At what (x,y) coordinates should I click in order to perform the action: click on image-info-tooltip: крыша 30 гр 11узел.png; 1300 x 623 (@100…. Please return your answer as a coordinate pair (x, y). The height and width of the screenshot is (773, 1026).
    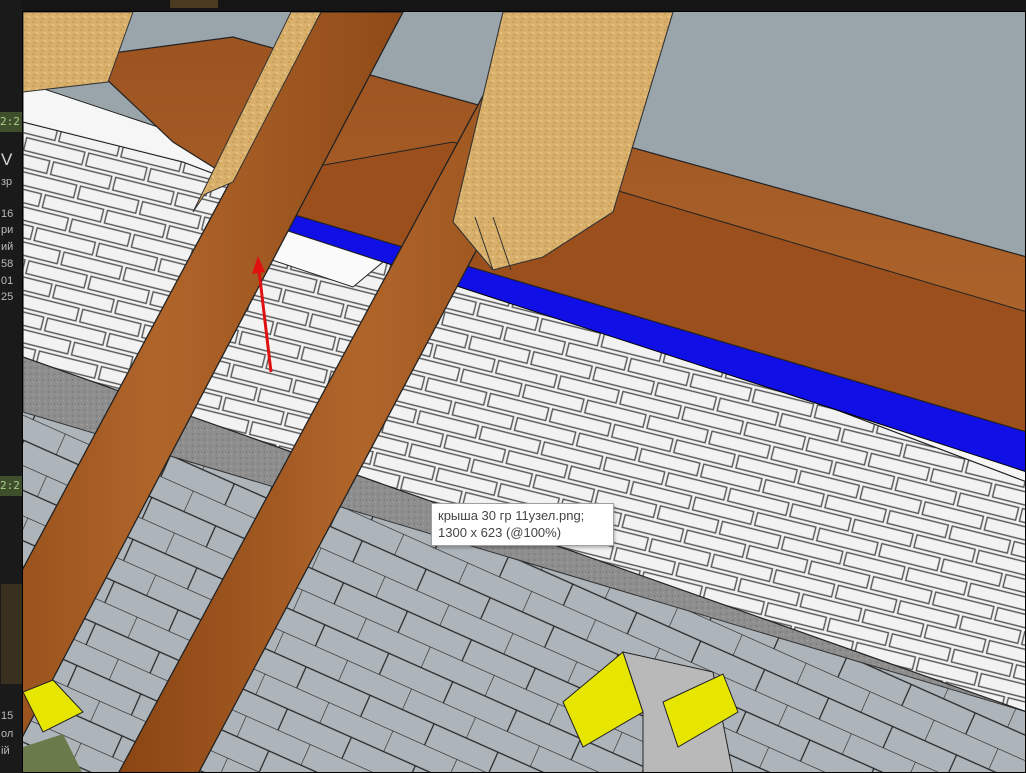
    Looking at the image, I should click on (522, 524).